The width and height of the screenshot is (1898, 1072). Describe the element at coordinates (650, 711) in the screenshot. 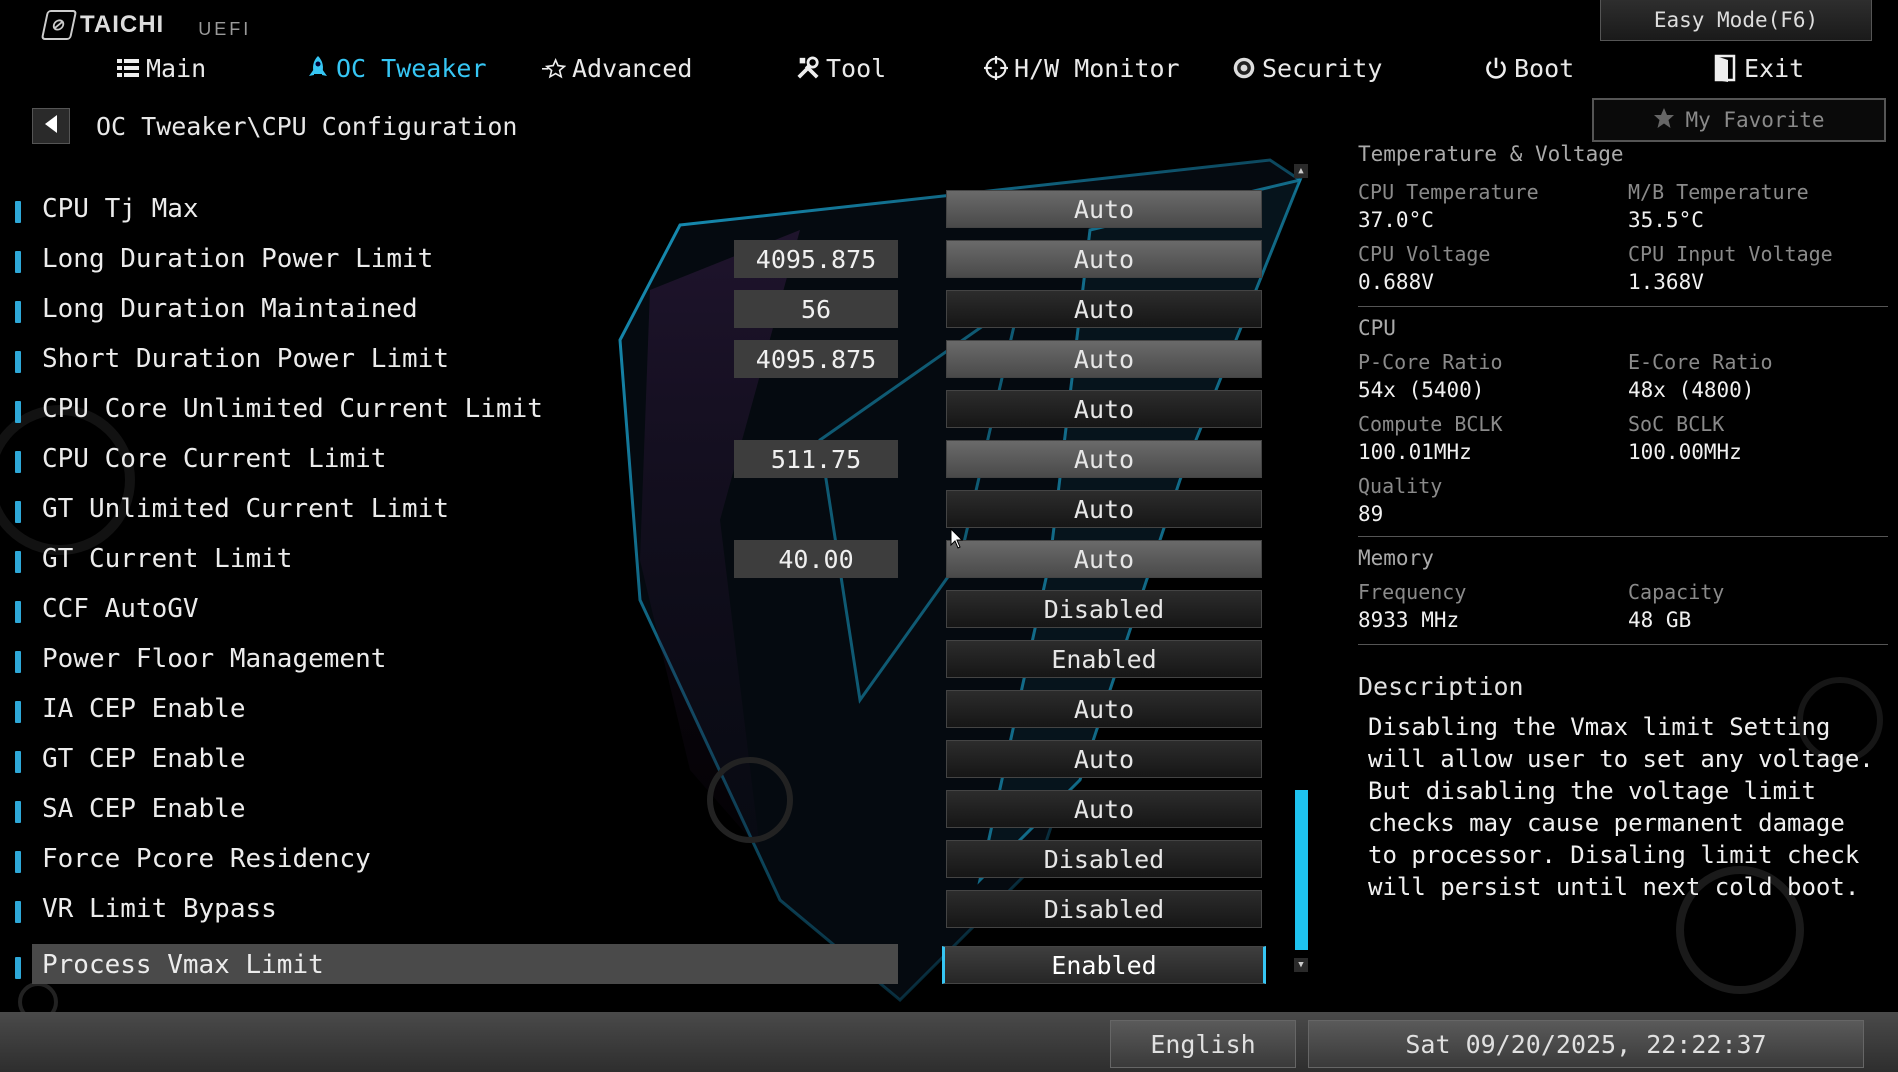

I see `setting-row-ia-cep-enable: IA CEP Enable Auto` at that location.